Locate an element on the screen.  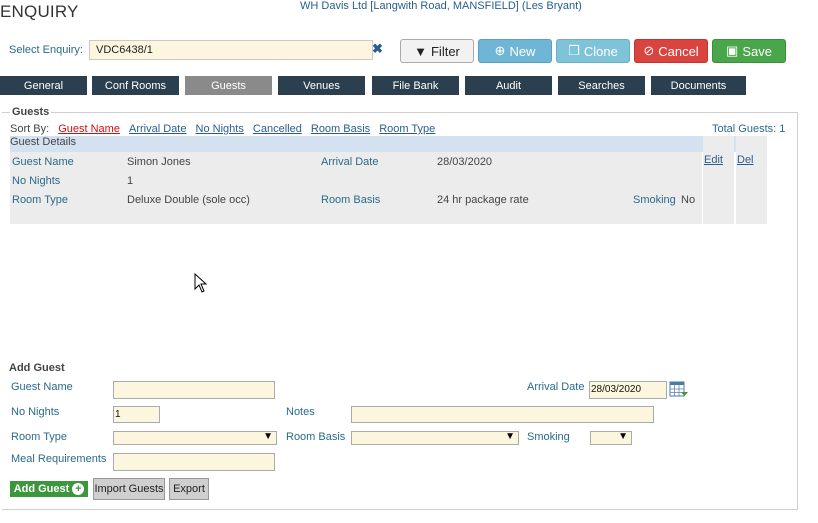
save-button: ▣ Save is located at coordinates (749, 51).